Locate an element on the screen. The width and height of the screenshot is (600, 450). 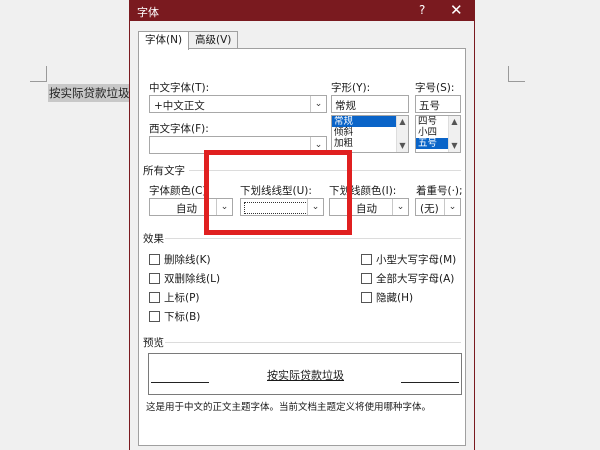
all-text-heading: 所有文字 is located at coordinates (164, 171).